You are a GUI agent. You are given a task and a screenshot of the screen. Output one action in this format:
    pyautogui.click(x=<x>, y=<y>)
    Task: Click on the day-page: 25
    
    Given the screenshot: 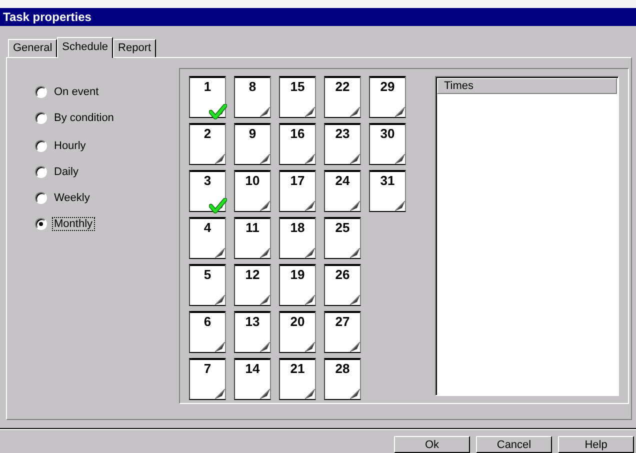 What is the action you would take?
    pyautogui.click(x=342, y=238)
    